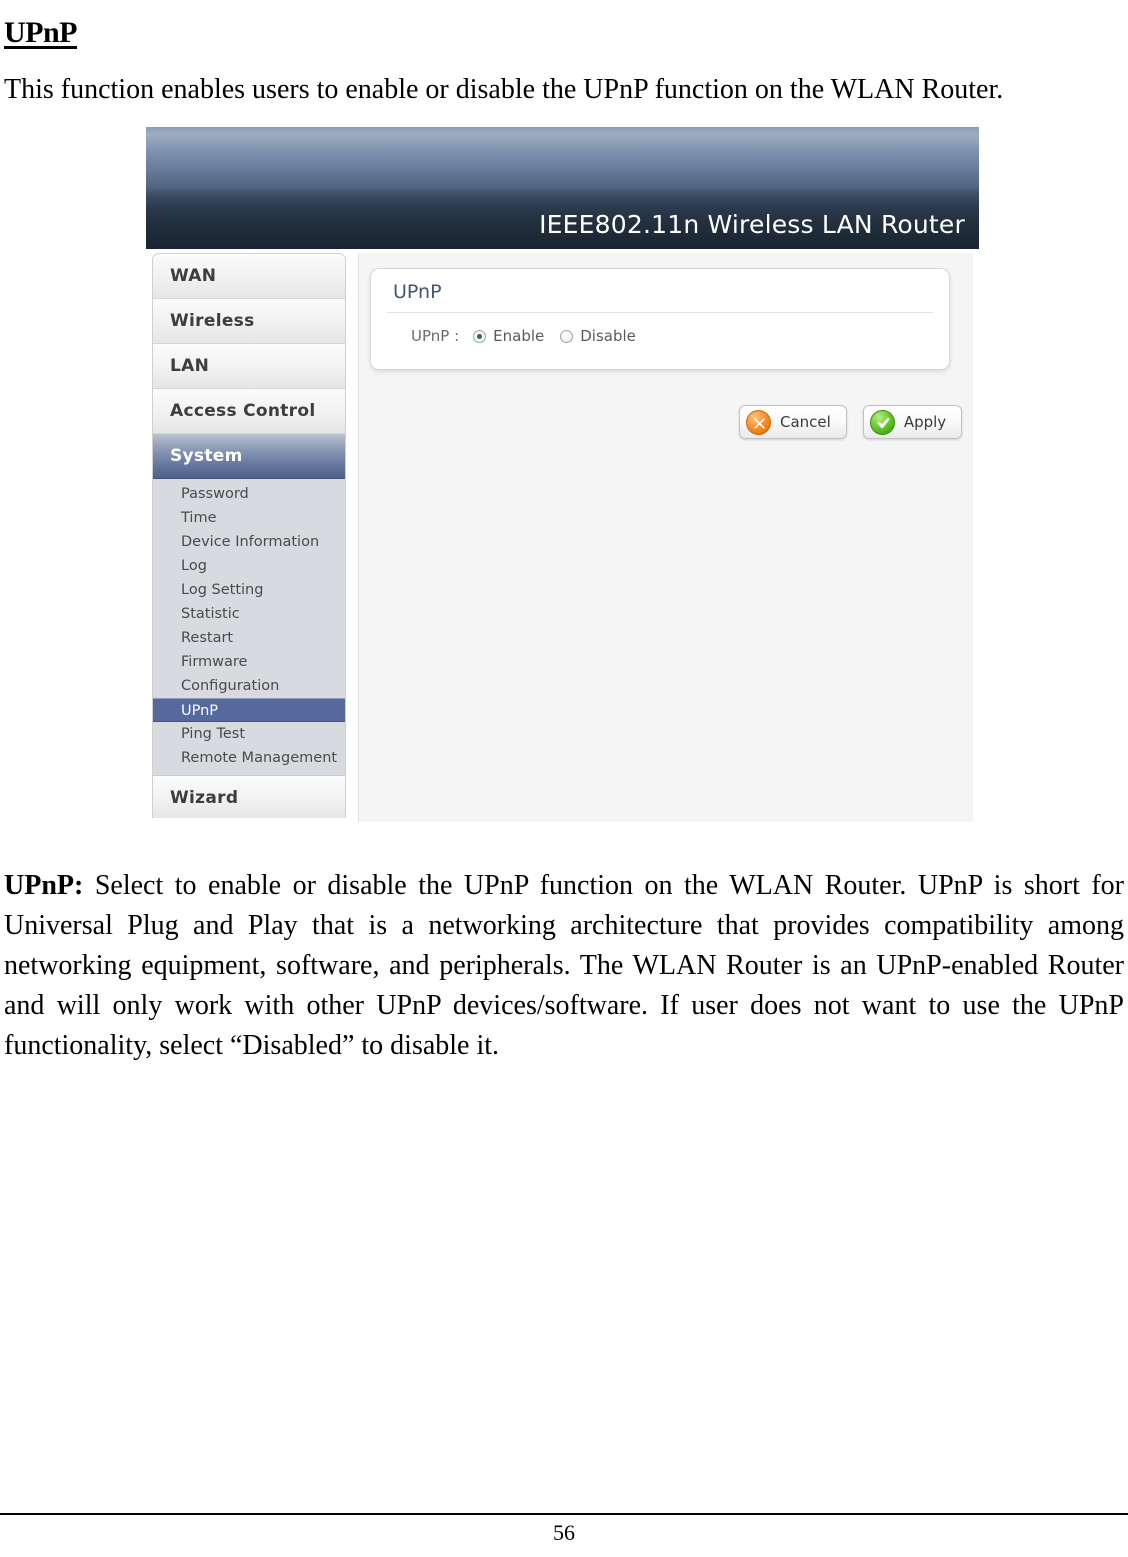 The image size is (1128, 1557). I want to click on sidebar-item-wizard: Wizard, so click(249, 797).